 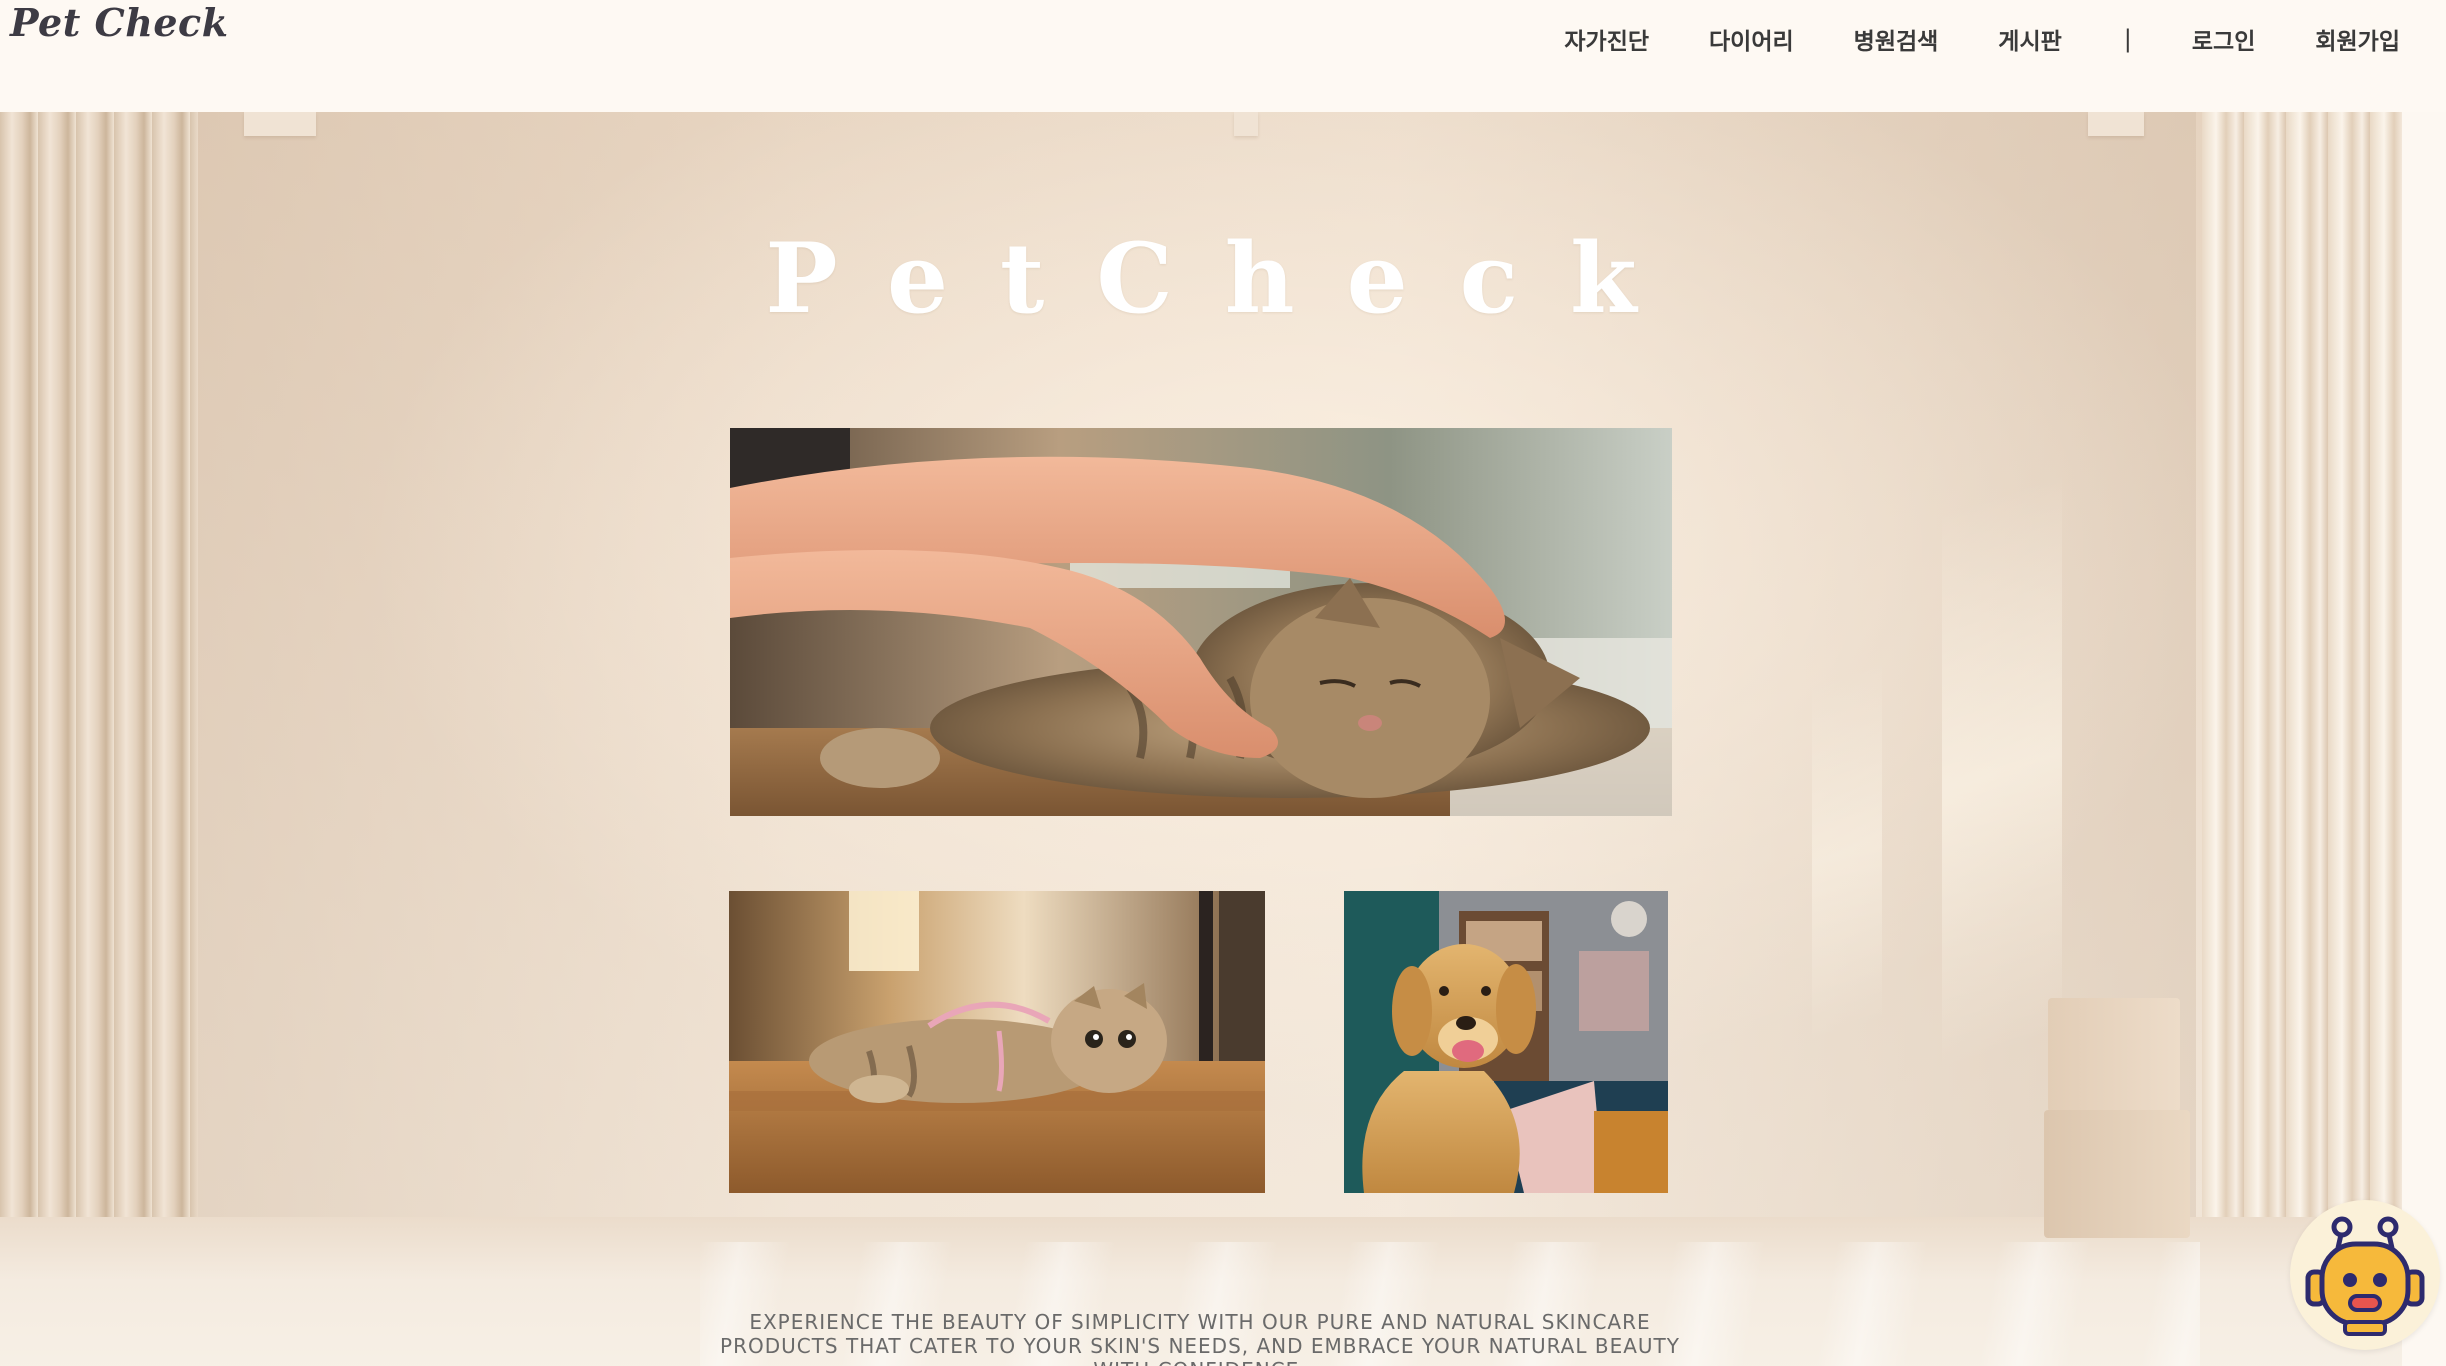 I want to click on site-header: Pet Check 자가진단 다이어리 병원검색 게시판 | 로그인 회원가입, so click(x=1223, y=56).